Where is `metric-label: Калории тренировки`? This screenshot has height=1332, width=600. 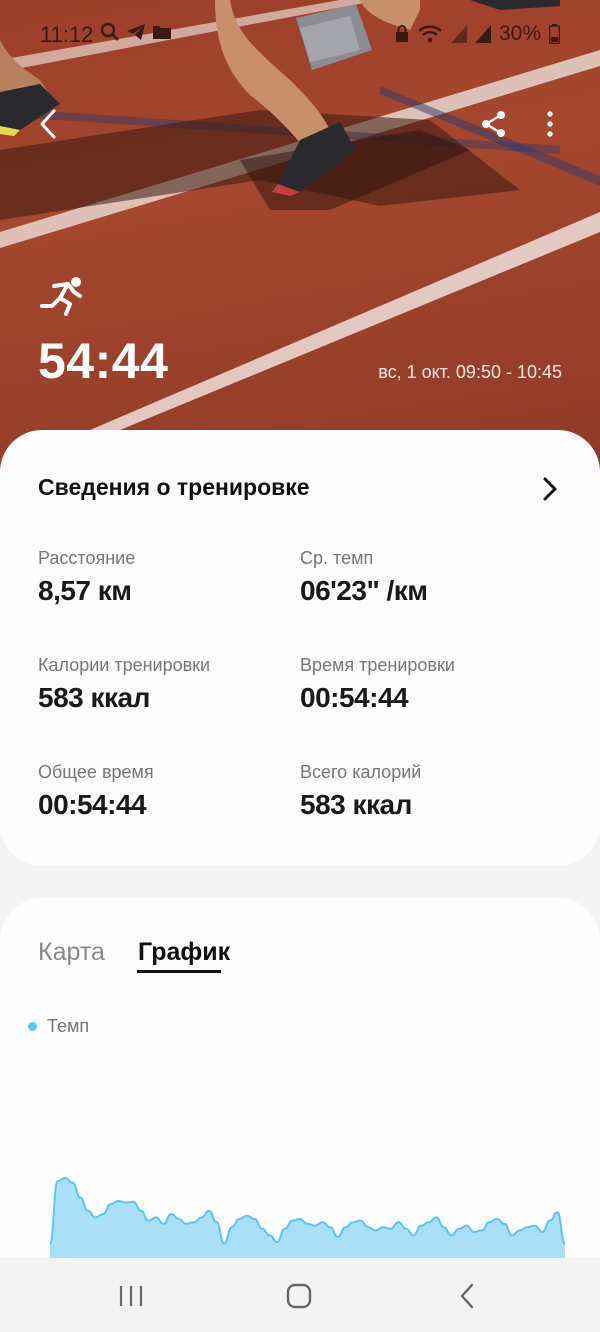
metric-label: Калории тренировки is located at coordinates (124, 665).